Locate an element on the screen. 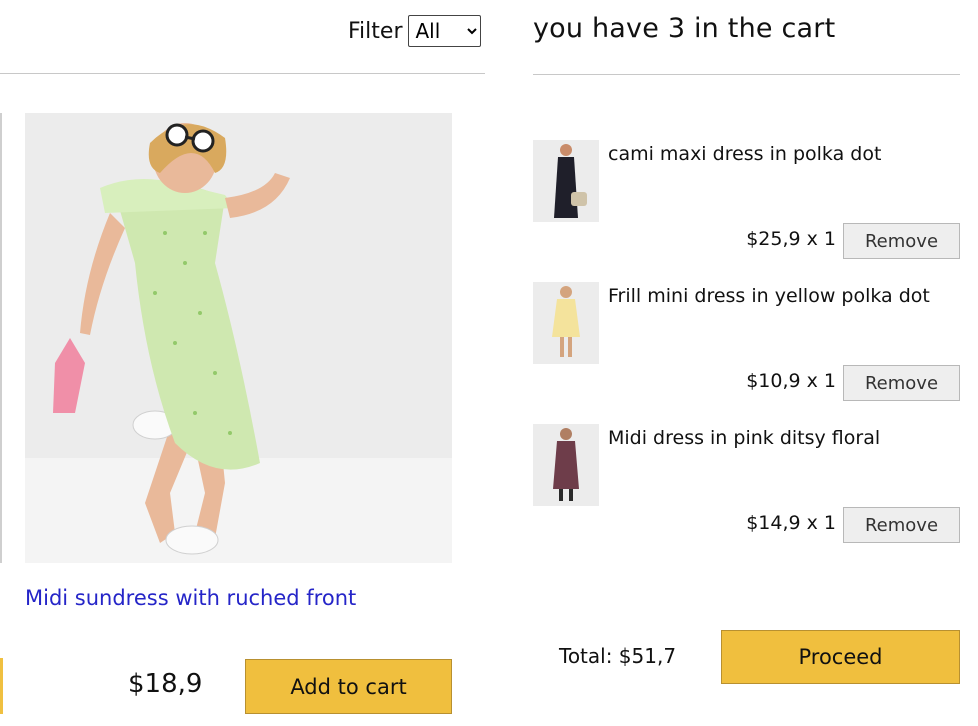 This screenshot has width=978, height=726. filter-select: All is located at coordinates (445, 31).